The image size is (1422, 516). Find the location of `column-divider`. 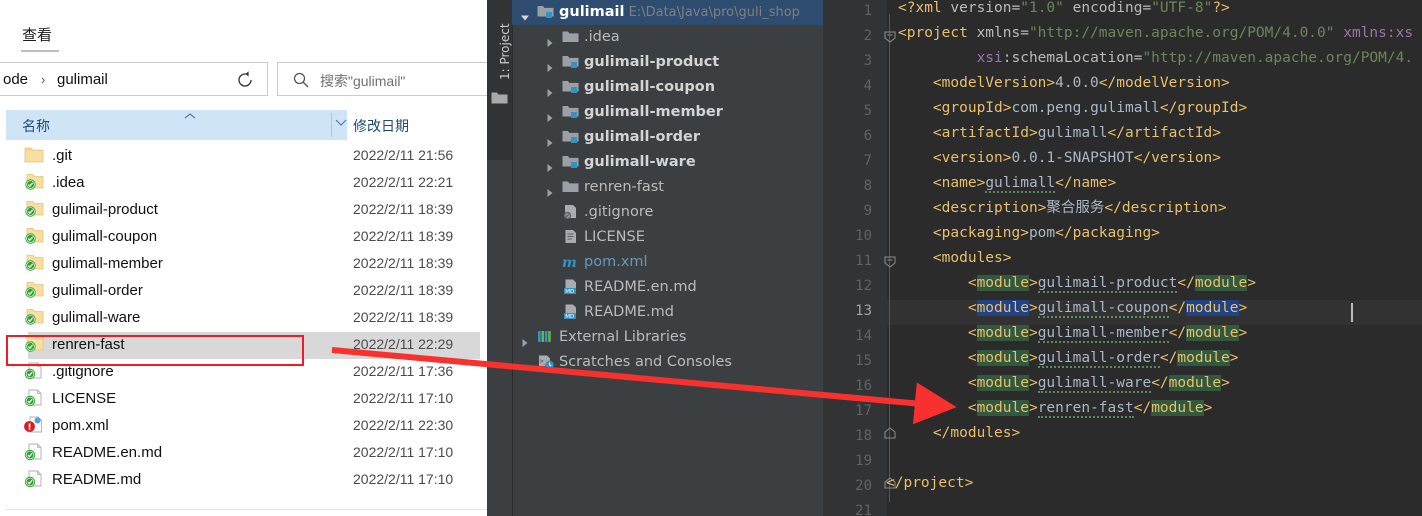

column-divider is located at coordinates (331, 125).